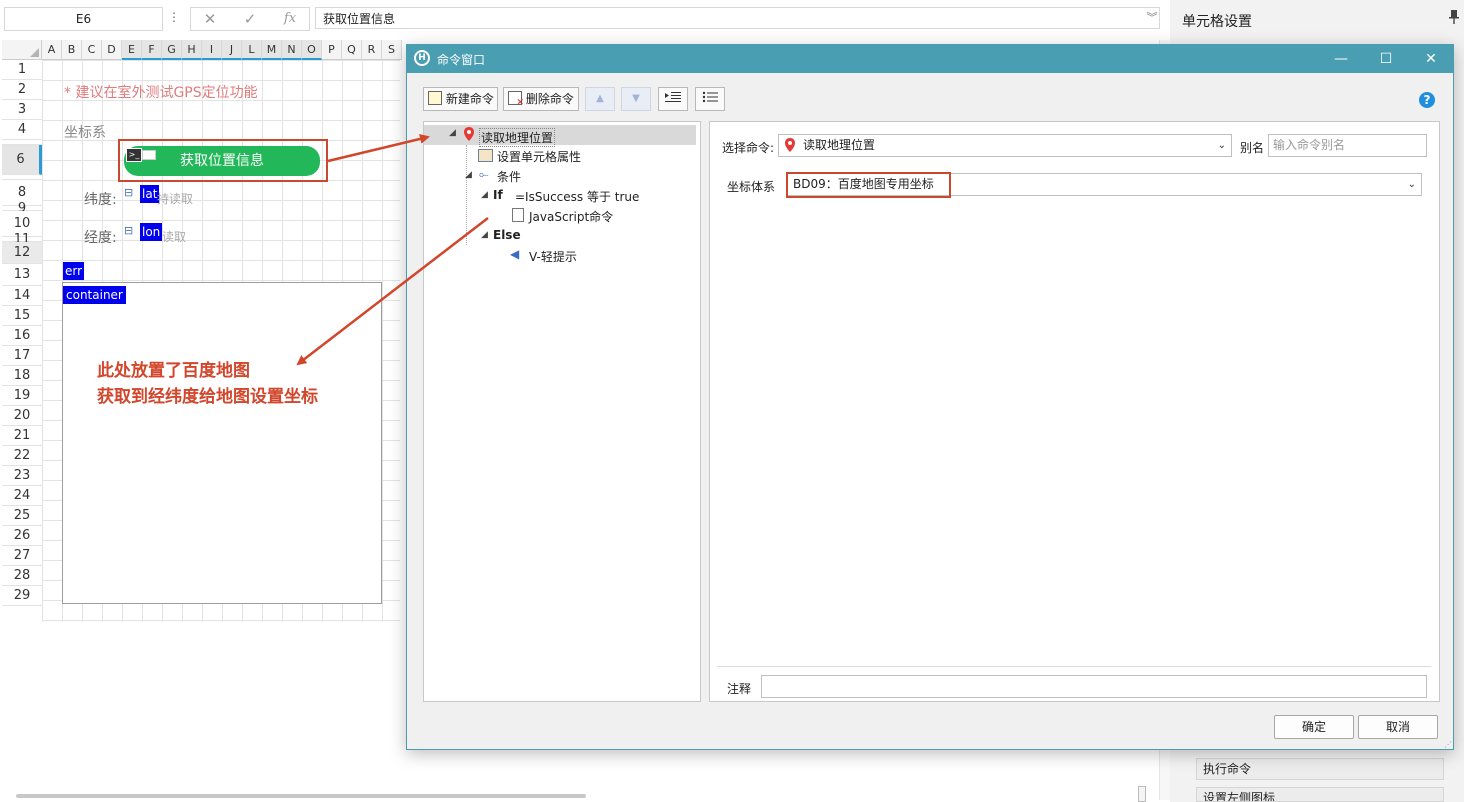 This screenshot has width=1464, height=802. What do you see at coordinates (378, 148) in the screenshot?
I see `arrow-to-tree` at bounding box center [378, 148].